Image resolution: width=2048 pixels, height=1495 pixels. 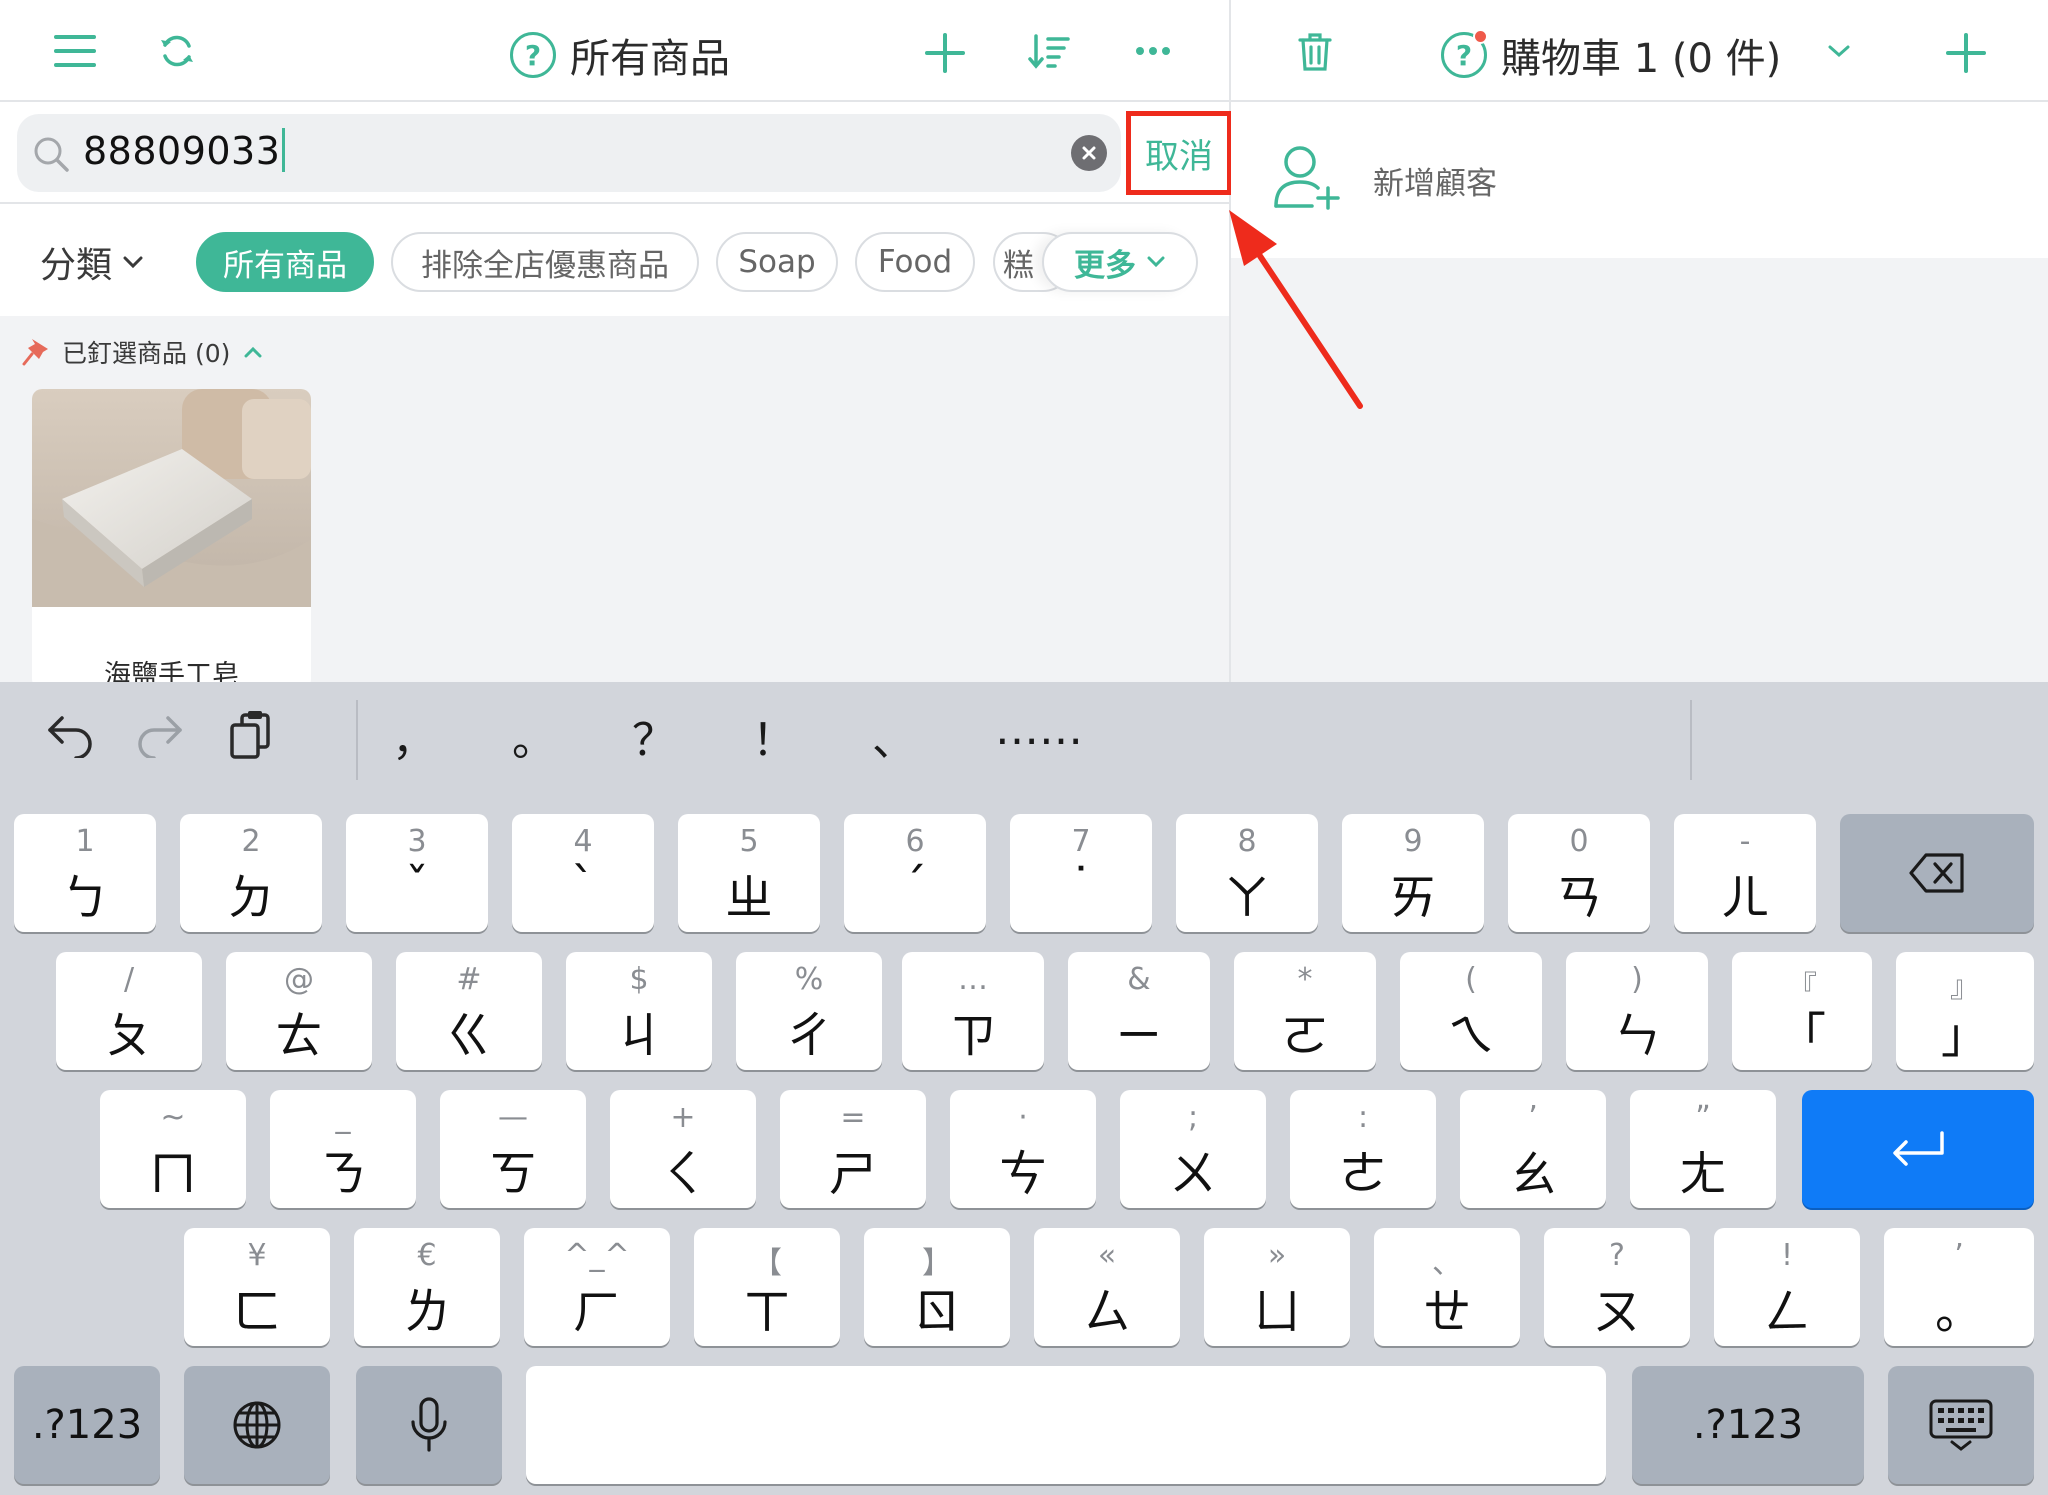 What do you see at coordinates (184, 150) in the screenshot?
I see `search-value: 88809033` at bounding box center [184, 150].